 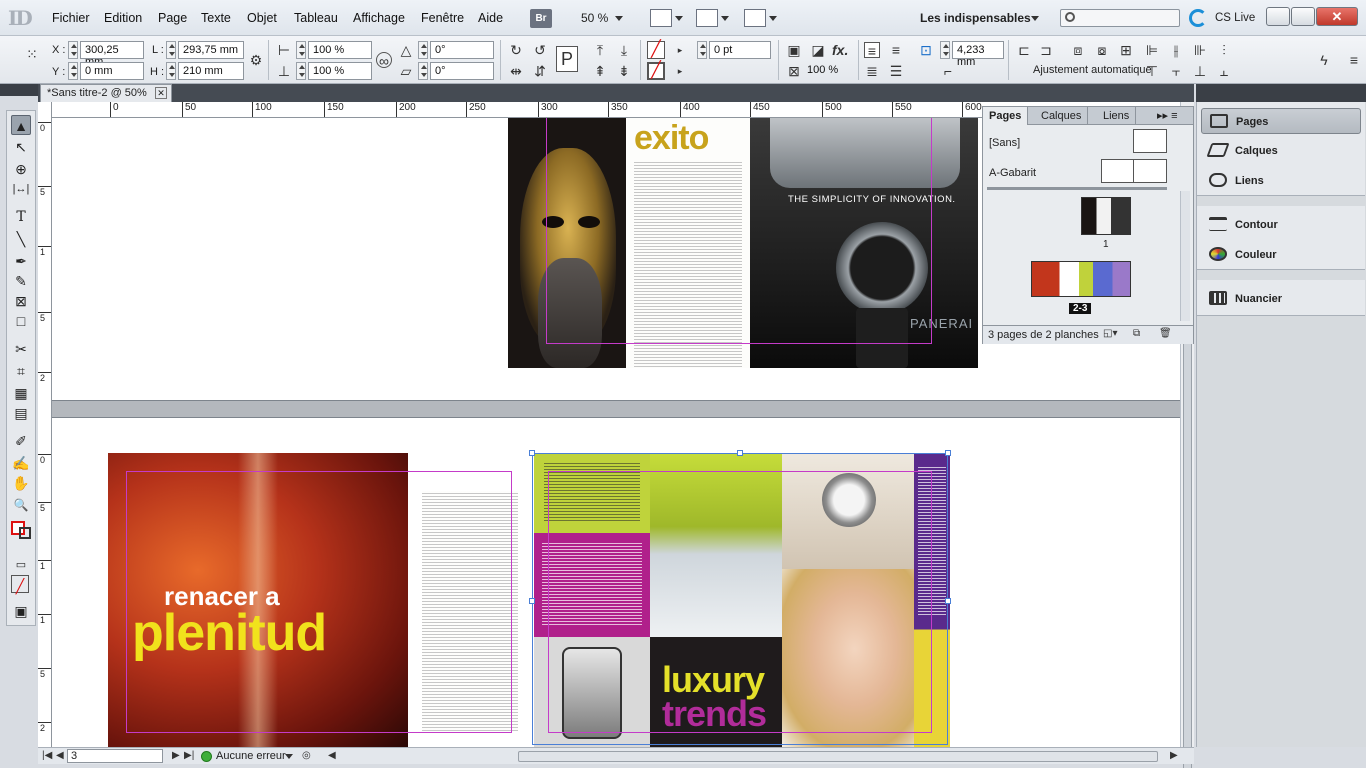 What do you see at coordinates (1235, 18) in the screenshot?
I see `cs-live-label: CS Live` at bounding box center [1235, 18].